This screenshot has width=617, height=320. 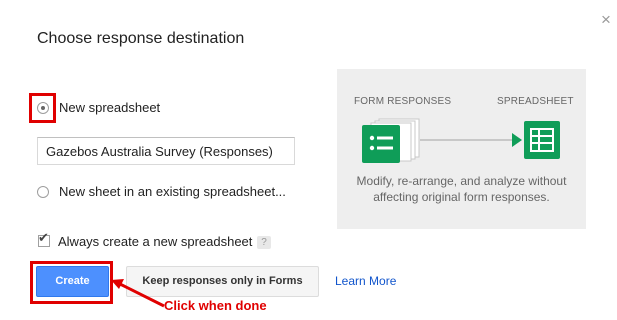 What do you see at coordinates (43, 192) in the screenshot?
I see `radio-existing-spreadsheet` at bounding box center [43, 192].